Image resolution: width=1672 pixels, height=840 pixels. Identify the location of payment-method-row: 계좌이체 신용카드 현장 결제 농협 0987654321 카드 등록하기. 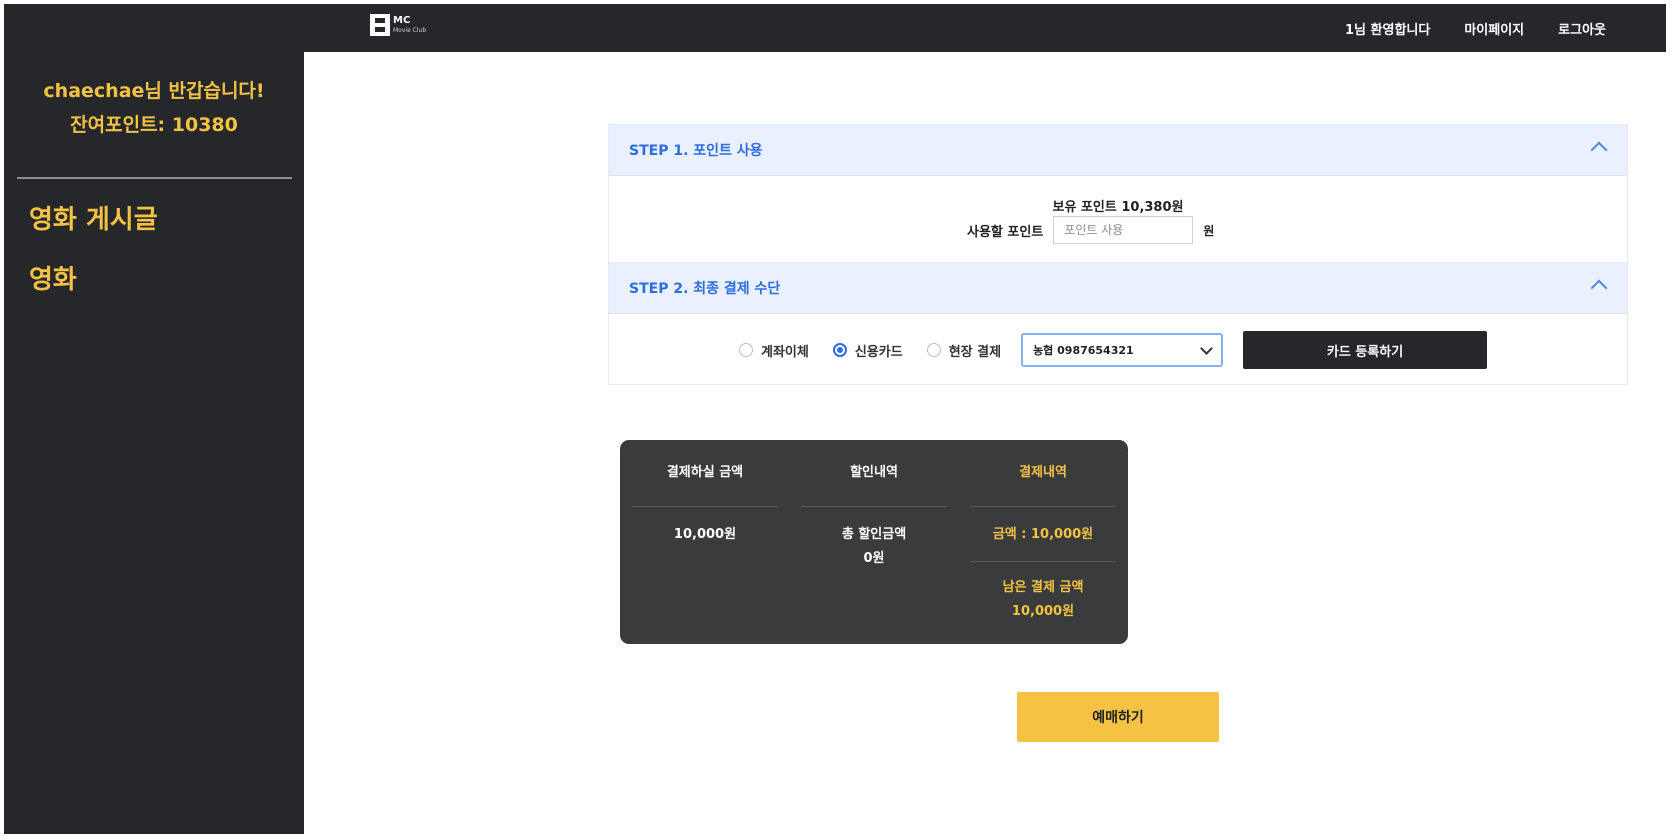
(1113, 350).